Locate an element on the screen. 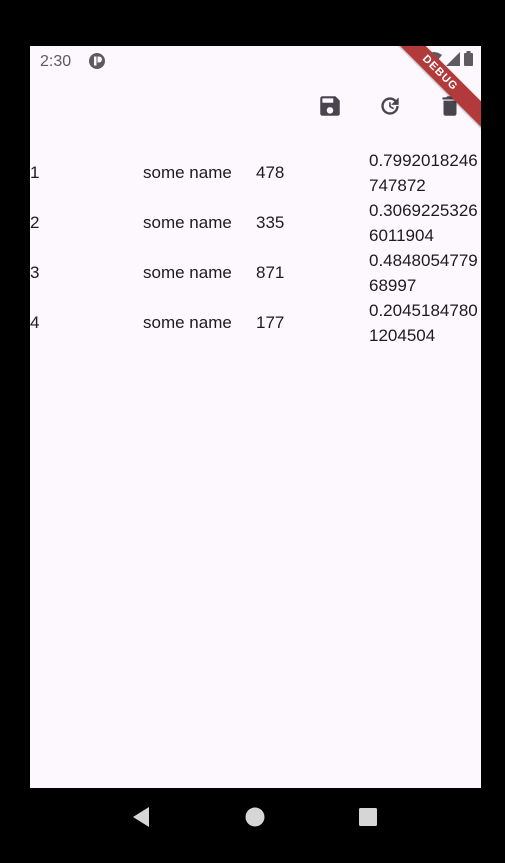  row-random: 0.484805477968997 is located at coordinates (423, 273).